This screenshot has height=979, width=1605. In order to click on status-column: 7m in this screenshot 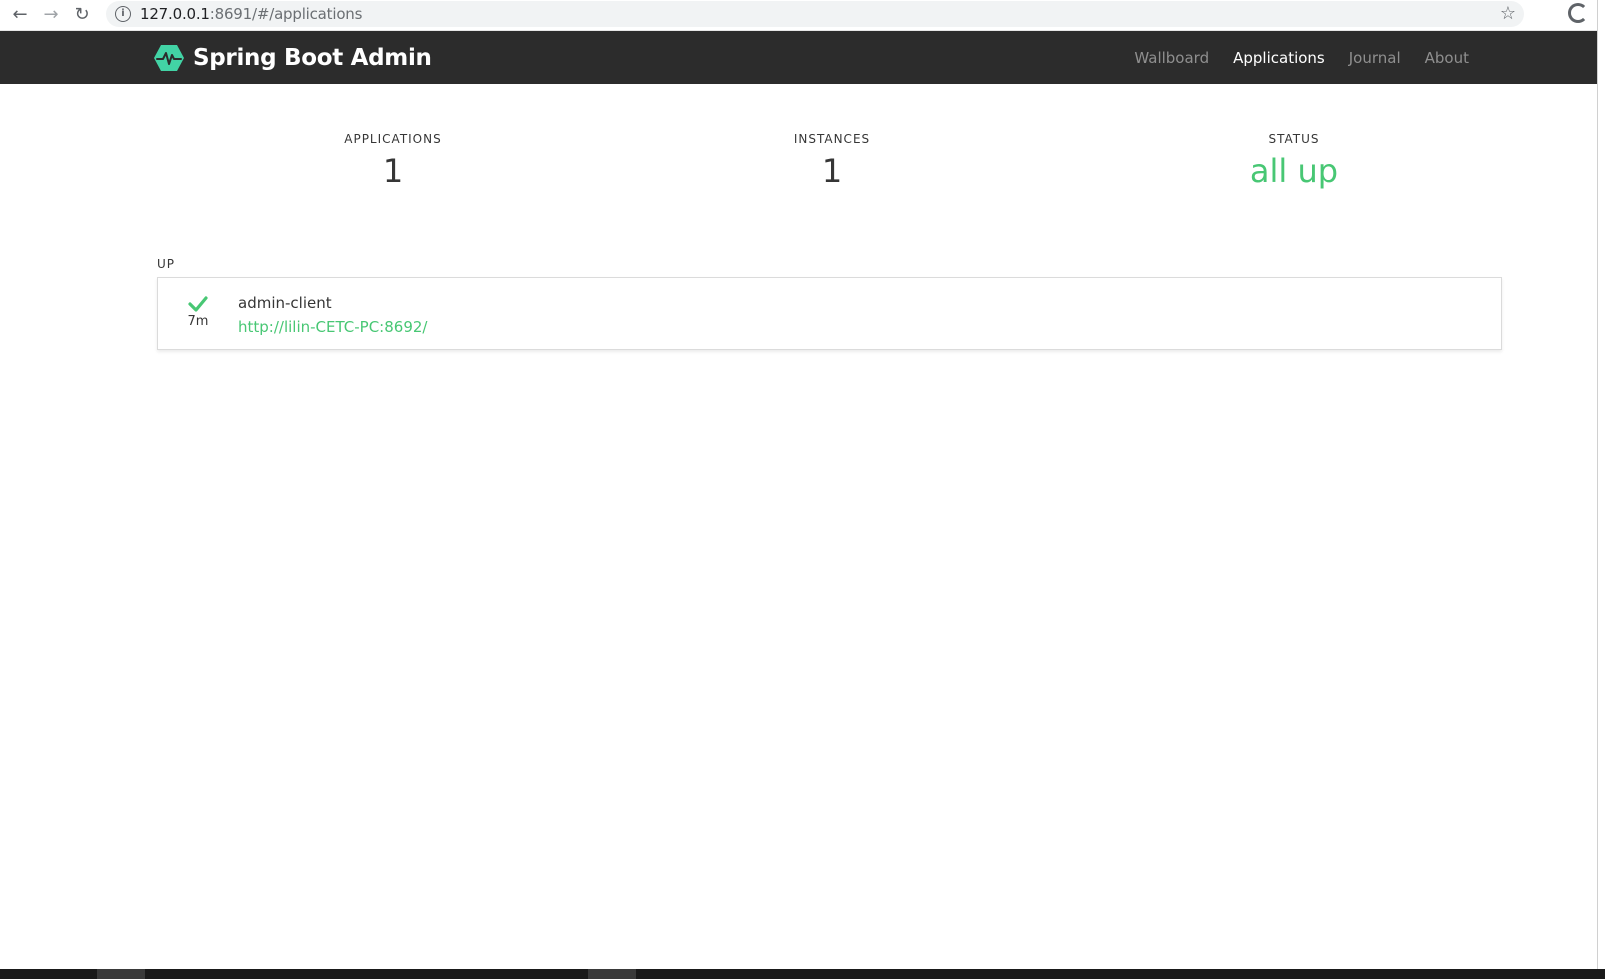, I will do `click(198, 312)`.